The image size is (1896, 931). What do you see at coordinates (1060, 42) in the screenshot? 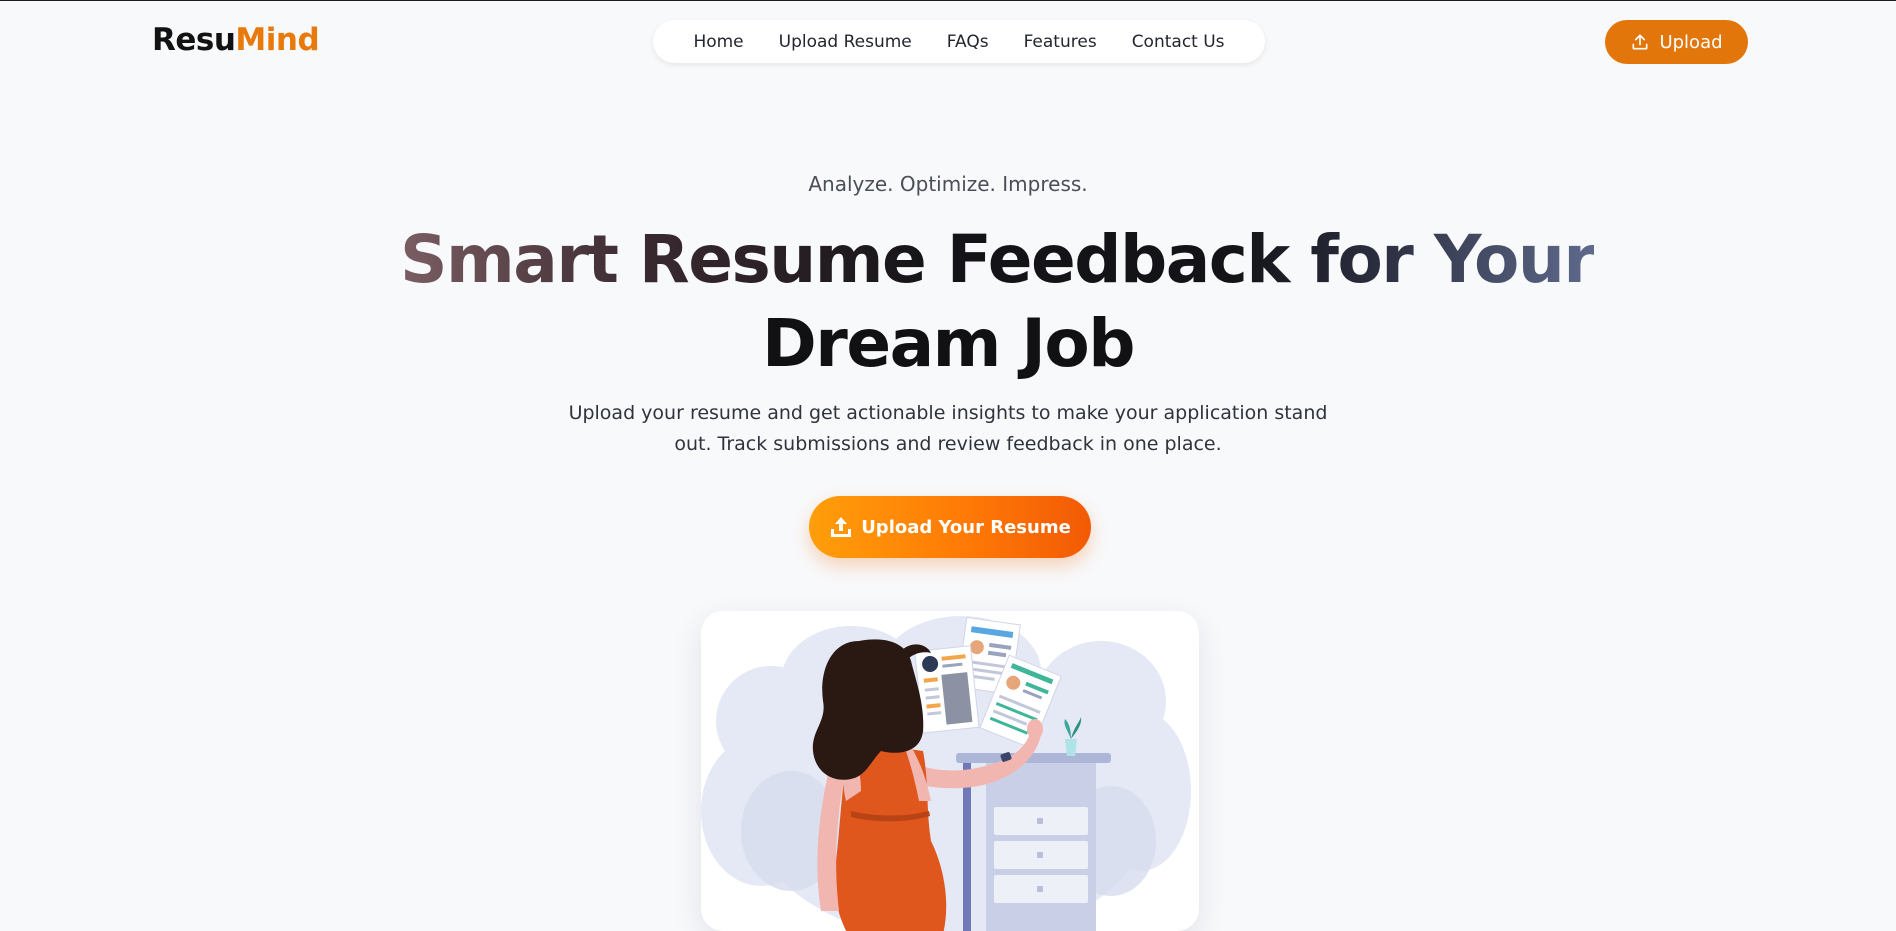
I see `nav-features: Features` at bounding box center [1060, 42].